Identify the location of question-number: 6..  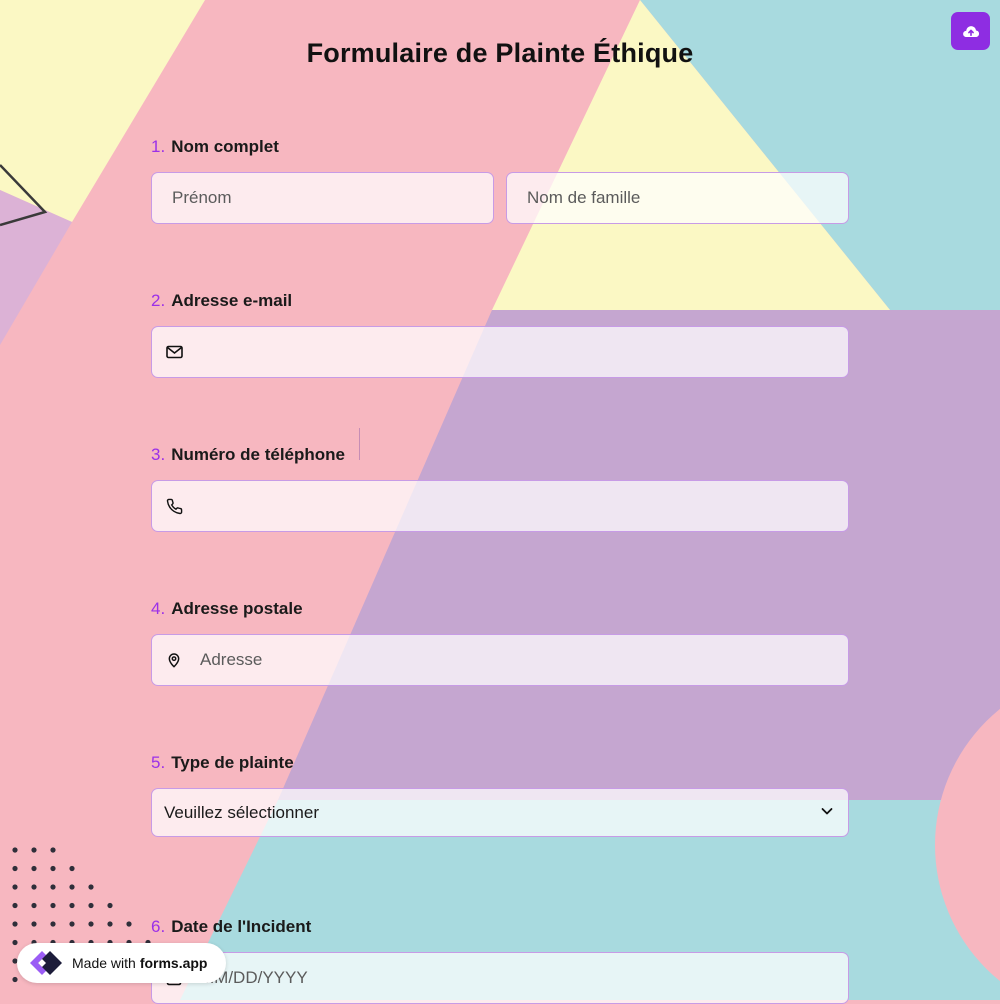
(158, 926).